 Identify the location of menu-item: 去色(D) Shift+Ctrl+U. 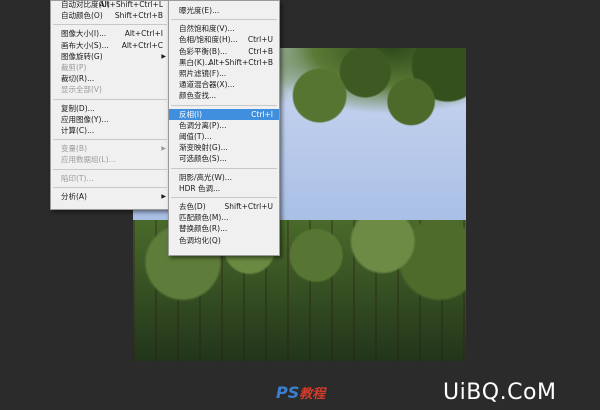
(224, 206).